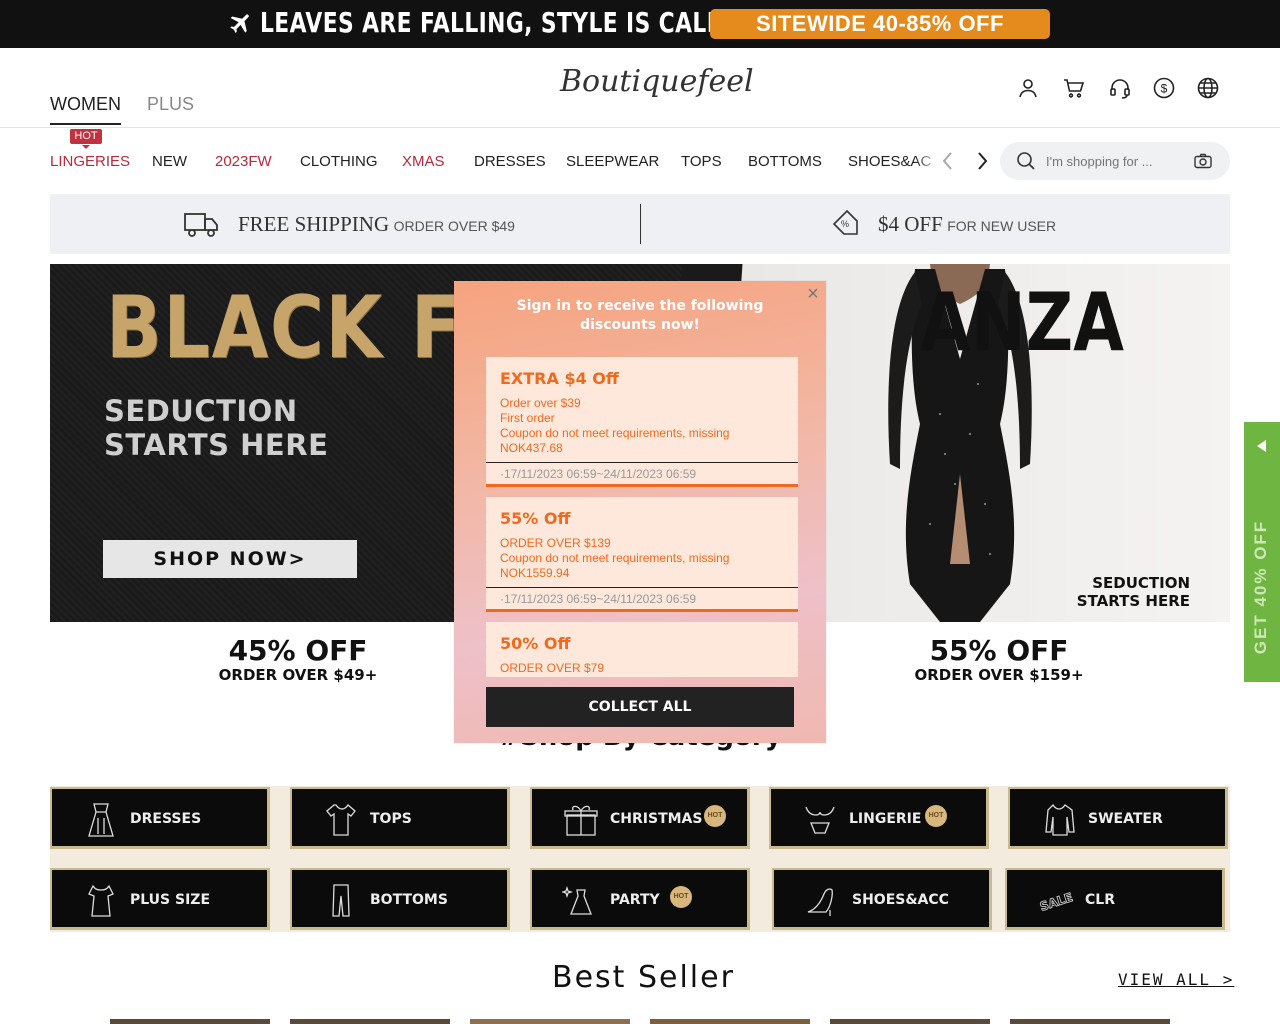  What do you see at coordinates (1026, 161) in the screenshot?
I see `search-icon` at bounding box center [1026, 161].